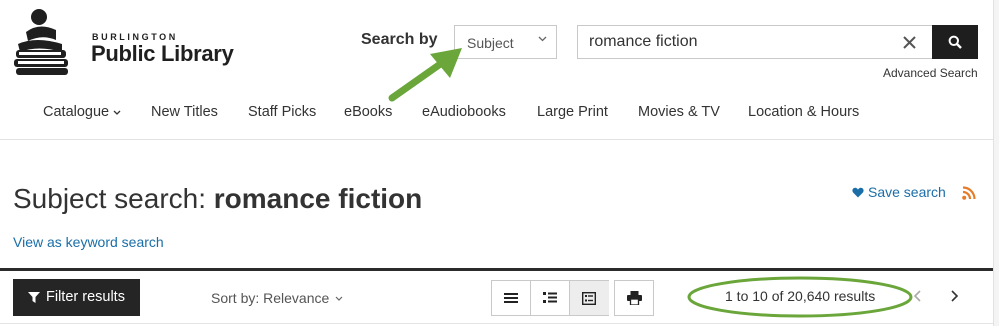  I want to click on library-logo: BURLINGTON Public Library, so click(132, 43).